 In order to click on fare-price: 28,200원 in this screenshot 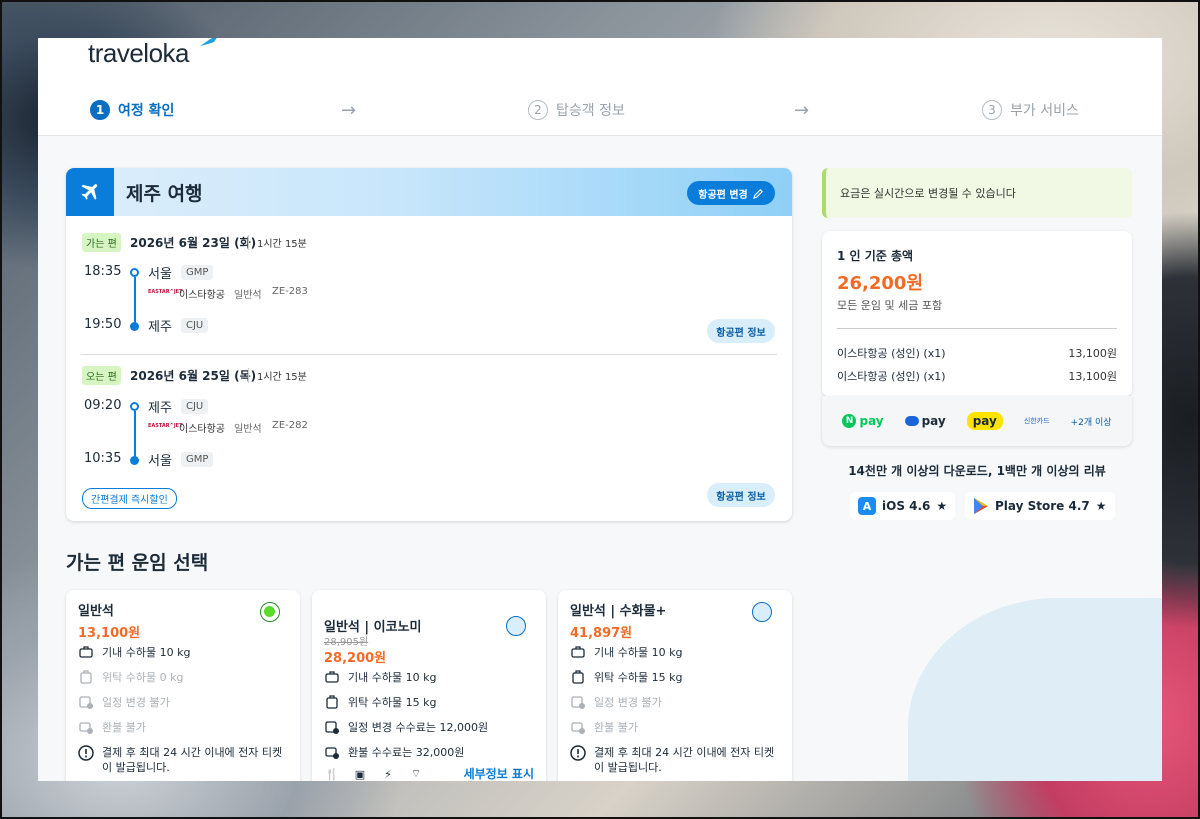, I will do `click(355, 658)`.